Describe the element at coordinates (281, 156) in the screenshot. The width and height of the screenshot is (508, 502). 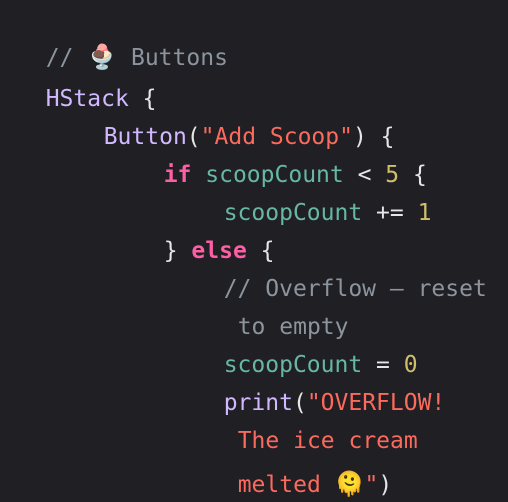
I see `code-line-4: if scoopCount < 5 {` at that location.